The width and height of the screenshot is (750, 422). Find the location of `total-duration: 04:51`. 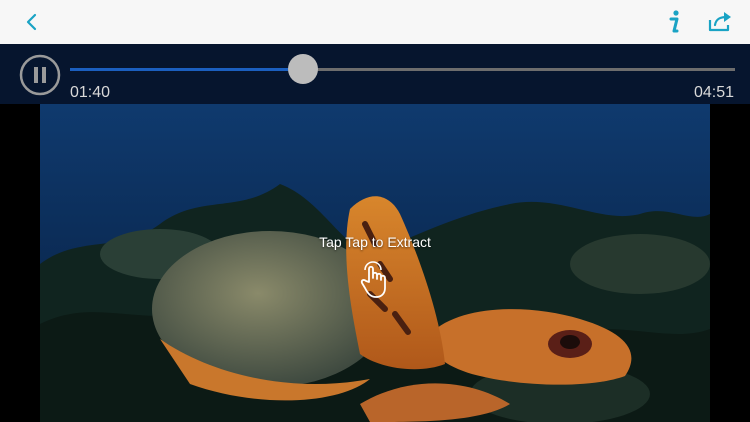

total-duration: 04:51 is located at coordinates (713, 92).